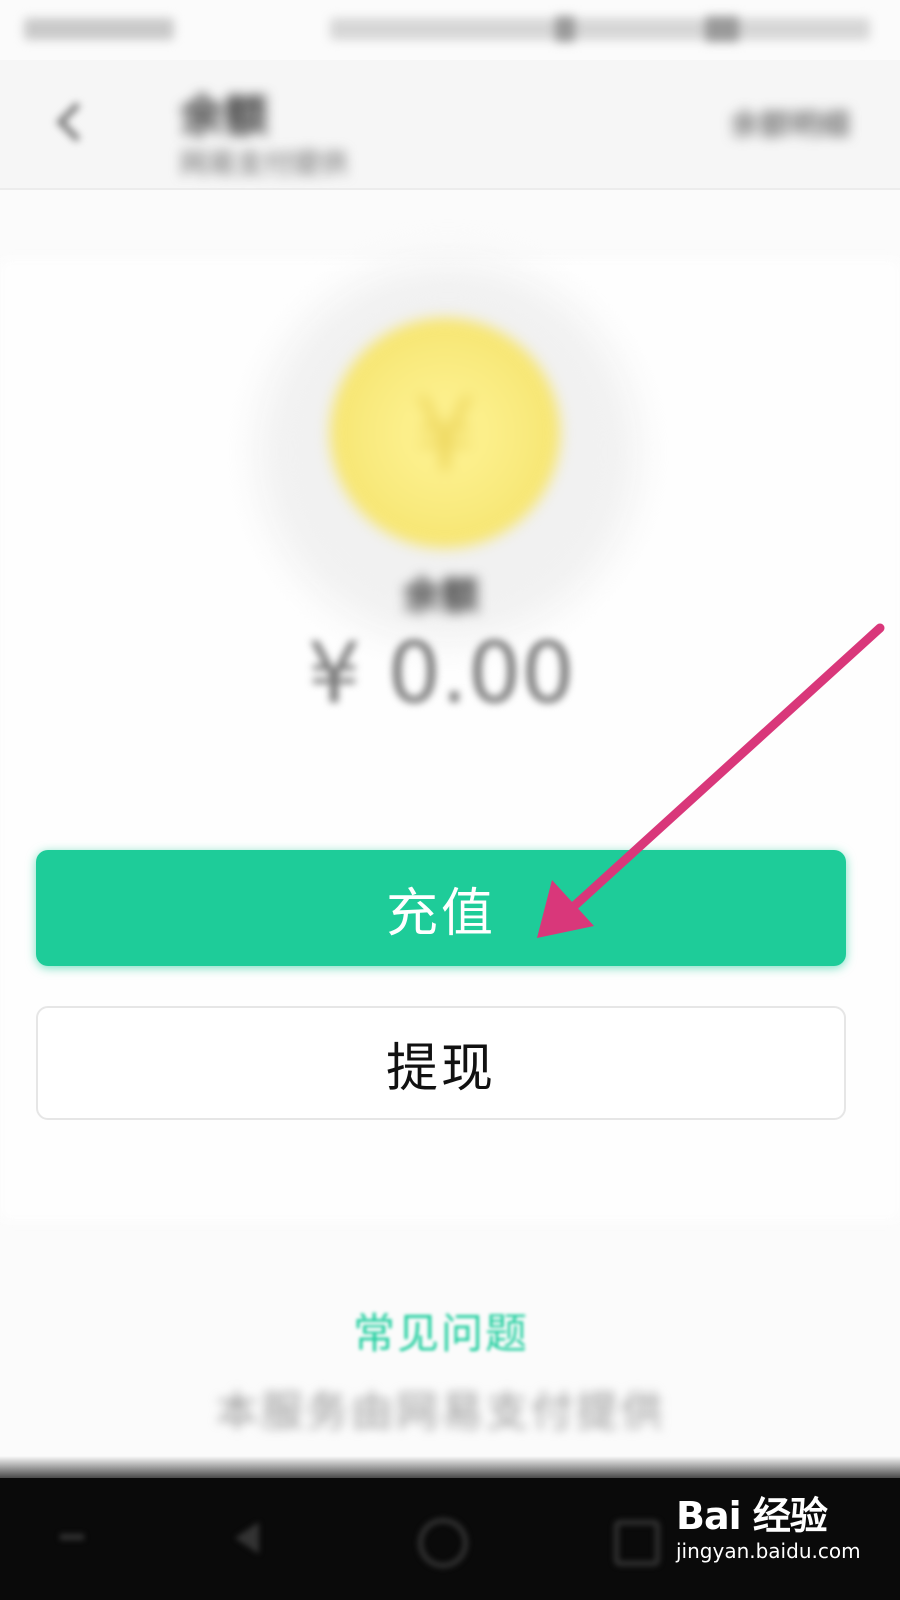  Describe the element at coordinates (72, 1538) in the screenshot. I see `menu-icon` at that location.